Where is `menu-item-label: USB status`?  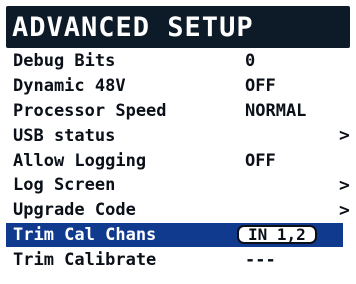 menu-item-label: USB status is located at coordinates (64, 135).